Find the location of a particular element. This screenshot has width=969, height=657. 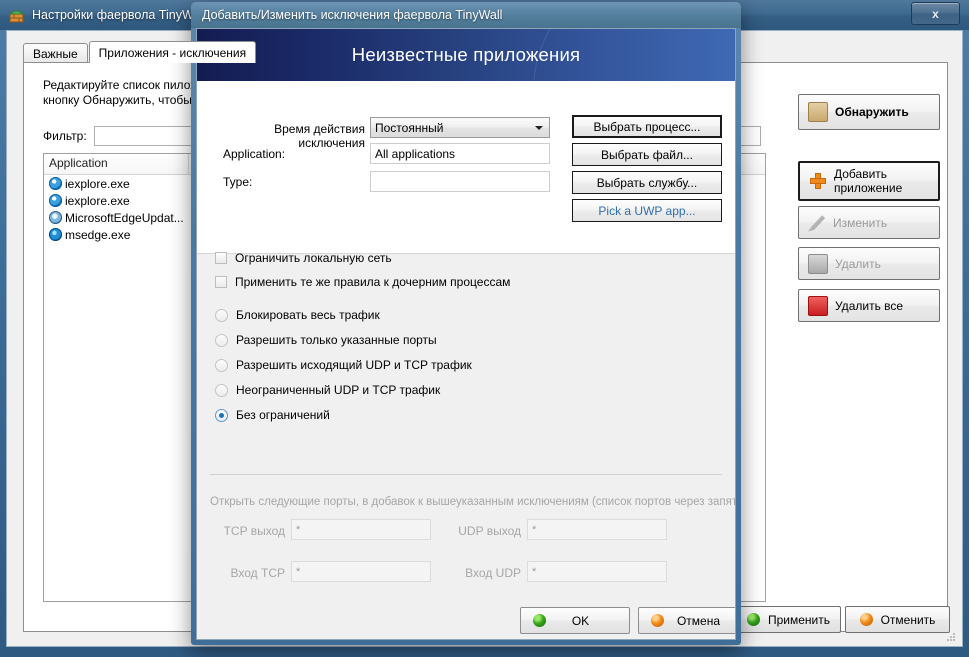

udp-in-input is located at coordinates (597, 571).